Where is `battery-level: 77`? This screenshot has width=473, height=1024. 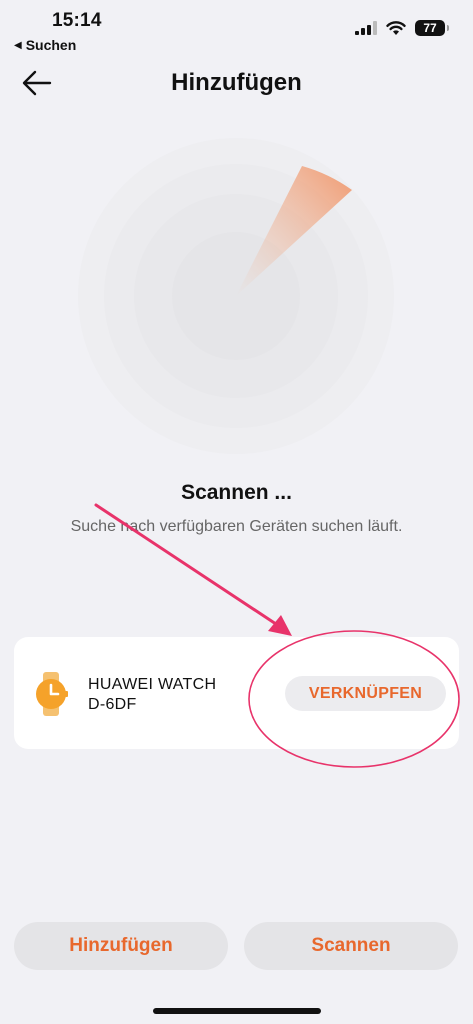 battery-level: 77 is located at coordinates (430, 28).